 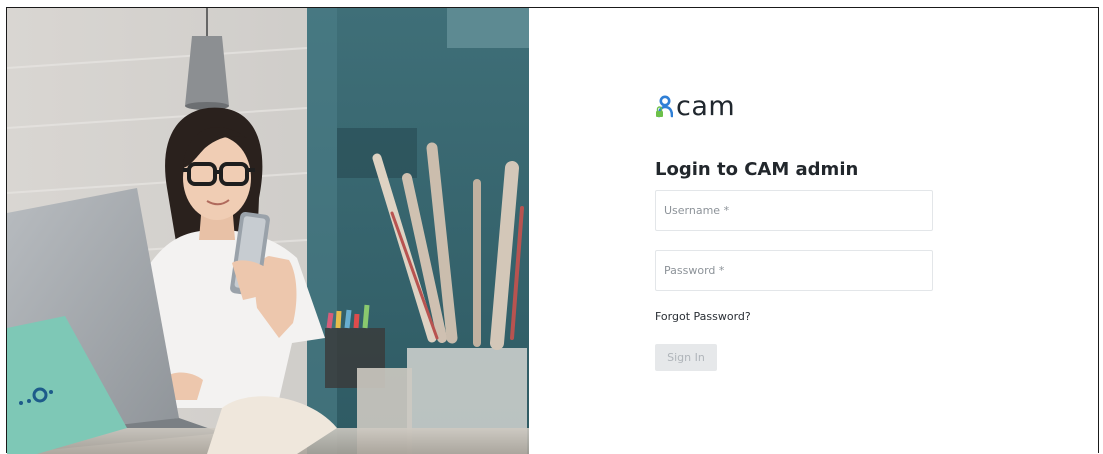 I want to click on page-title: Login to CAM admin, so click(x=757, y=169).